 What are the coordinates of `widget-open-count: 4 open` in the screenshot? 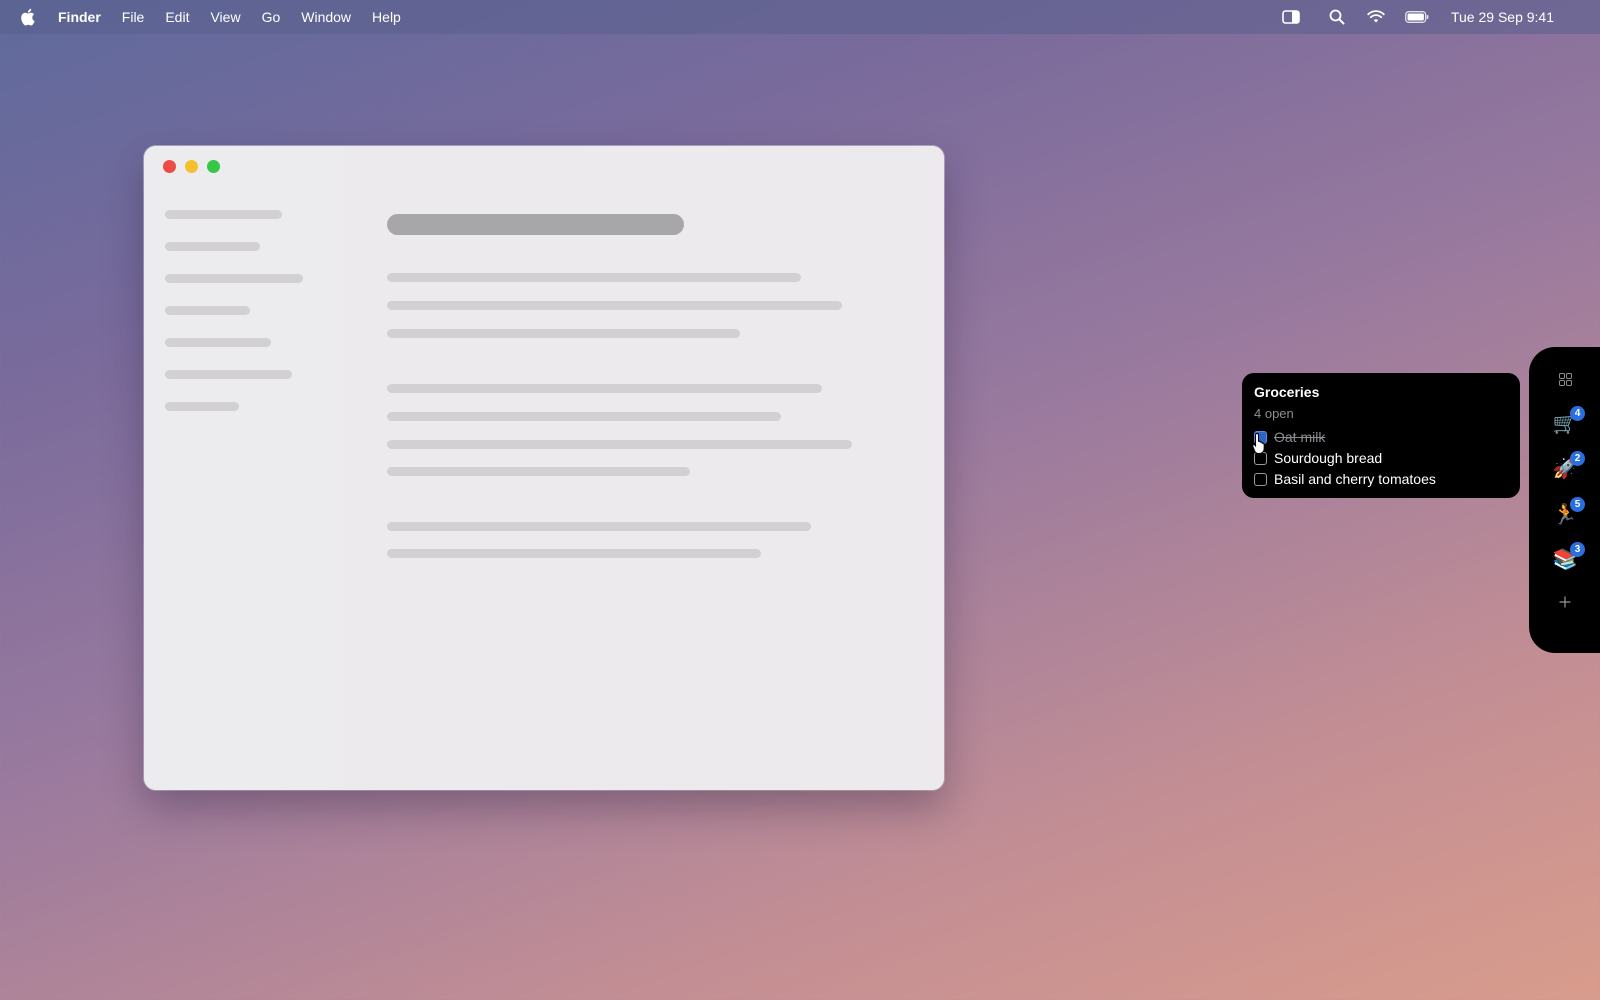 It's located at (1274, 413).